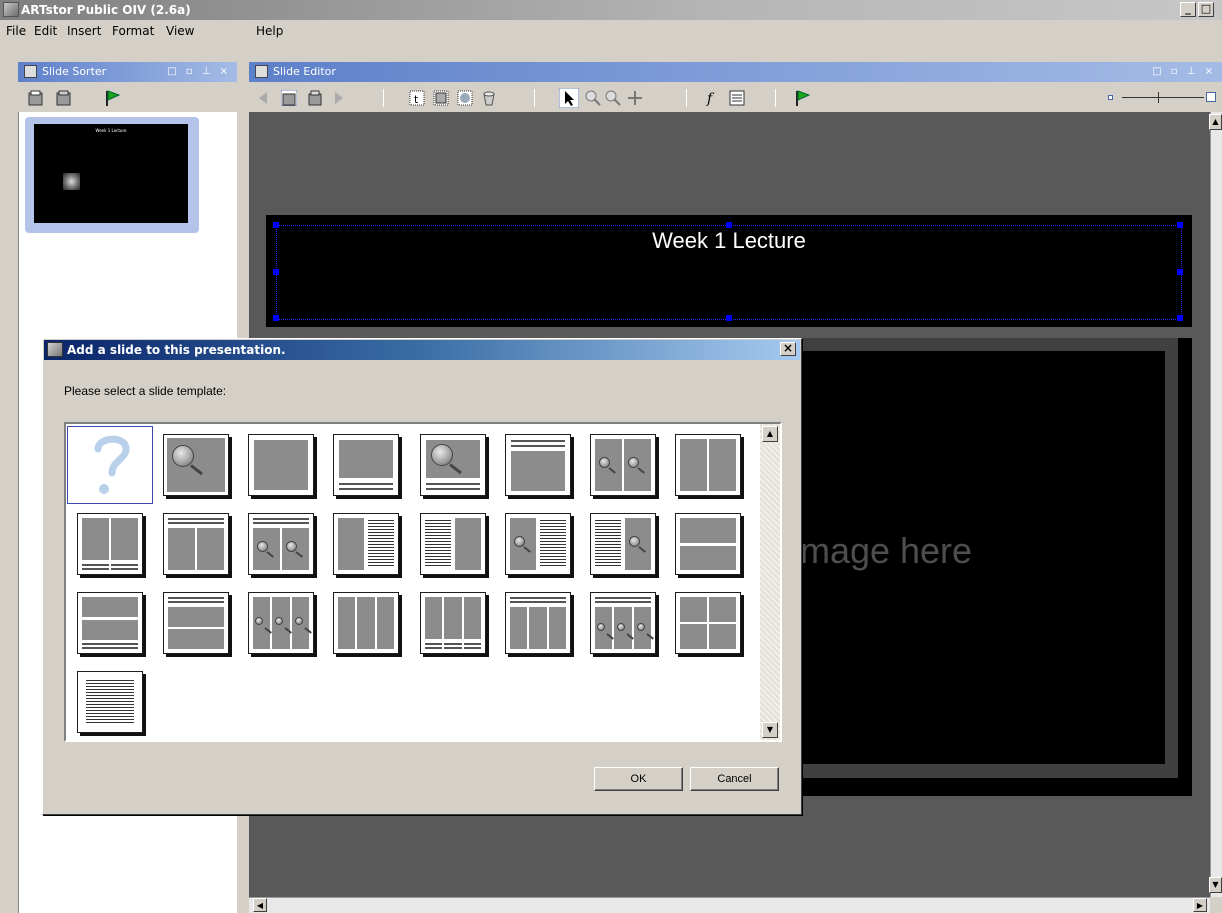 The image size is (1222, 913). What do you see at coordinates (788, 349) in the screenshot?
I see `dialog-close-icon: ×` at bounding box center [788, 349].